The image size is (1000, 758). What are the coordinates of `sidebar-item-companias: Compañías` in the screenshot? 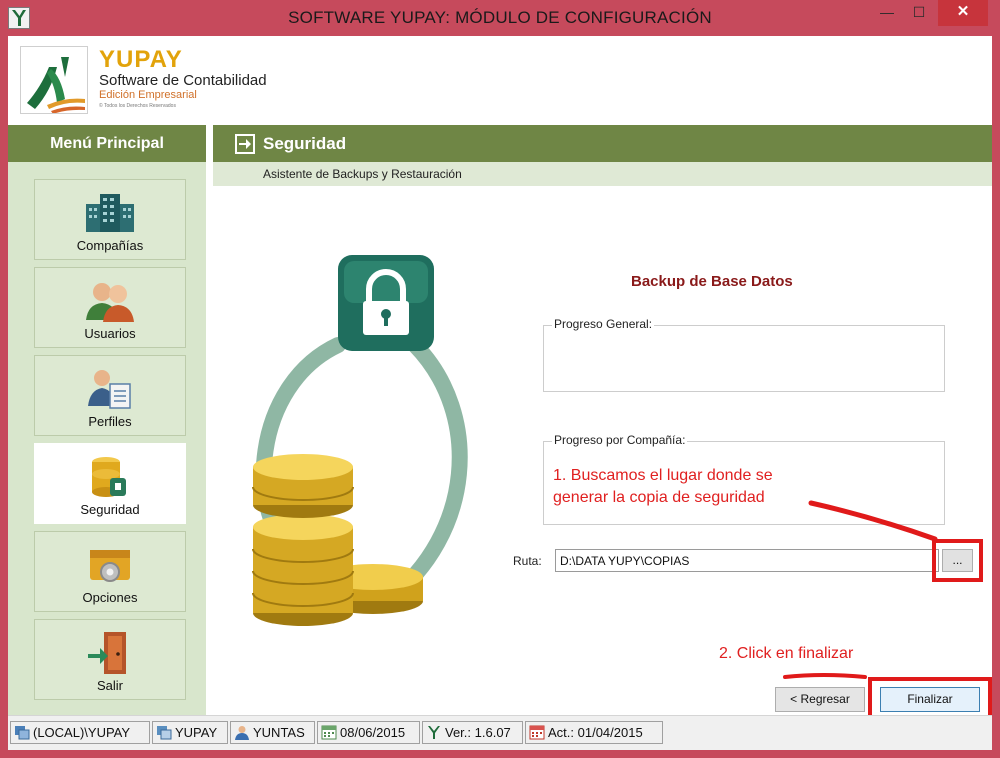 It's located at (110, 219).